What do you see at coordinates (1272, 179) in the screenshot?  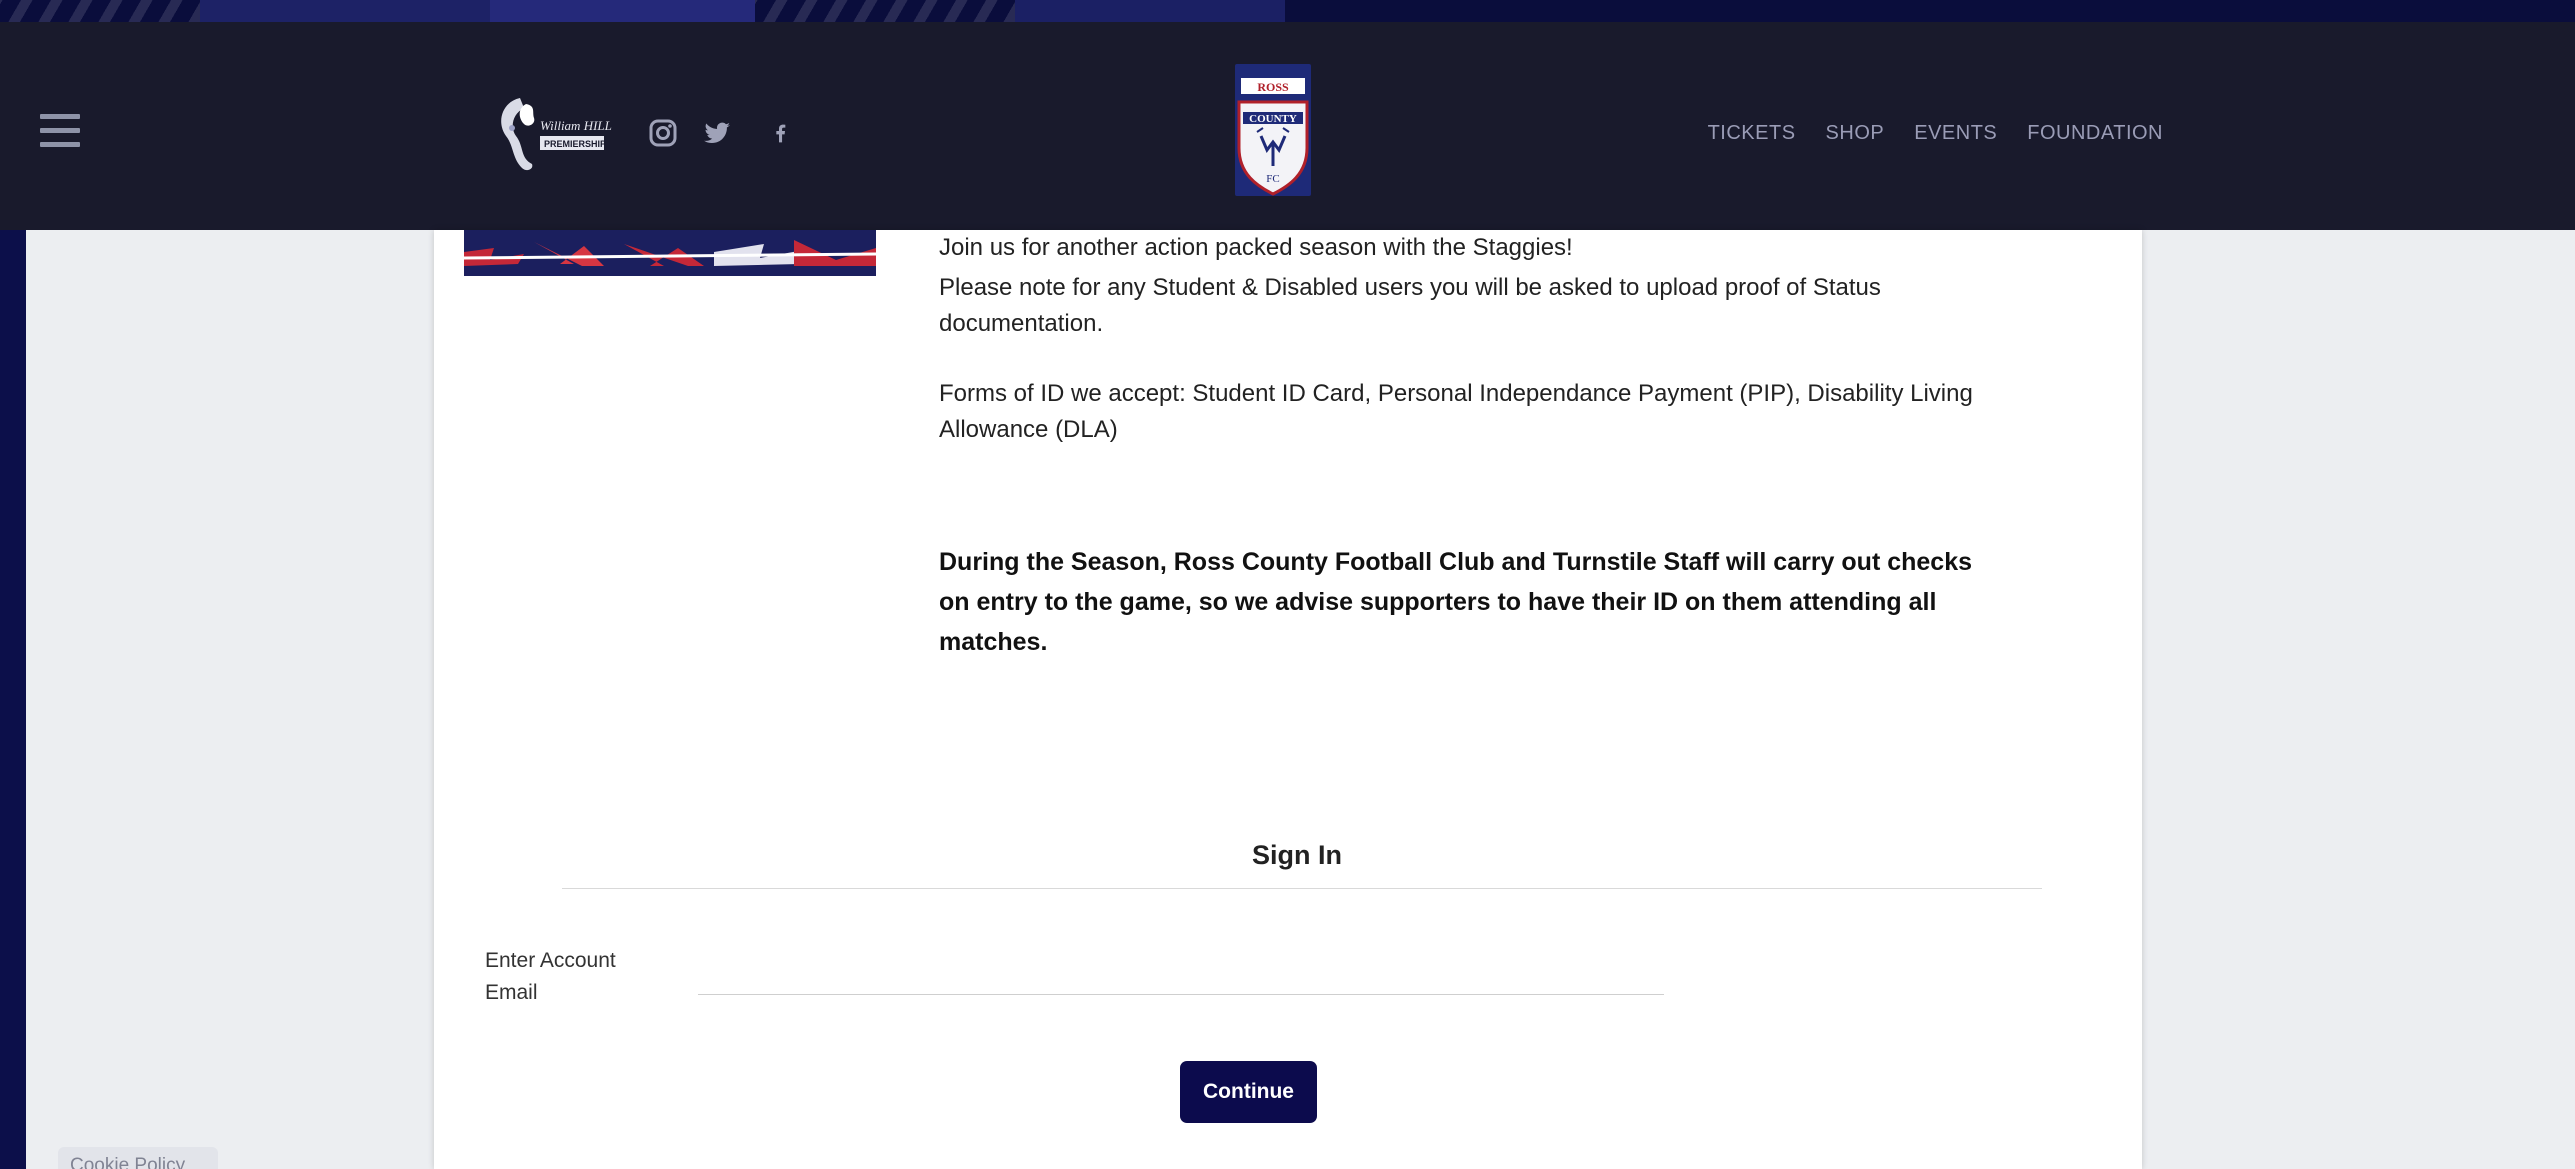 I see `svg-text: FC` at bounding box center [1272, 179].